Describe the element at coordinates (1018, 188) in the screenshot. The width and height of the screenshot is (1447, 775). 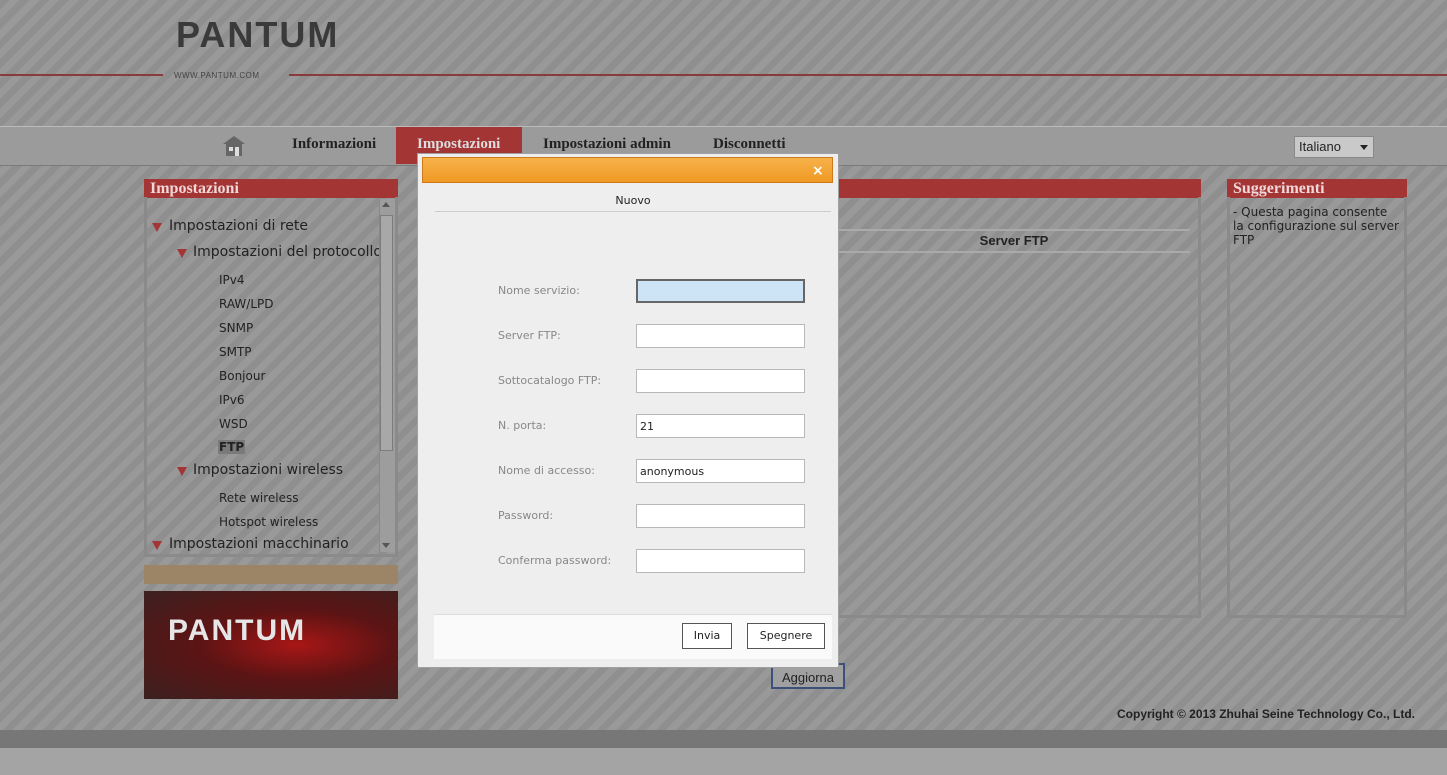
I see `center-panel-title-bar` at that location.